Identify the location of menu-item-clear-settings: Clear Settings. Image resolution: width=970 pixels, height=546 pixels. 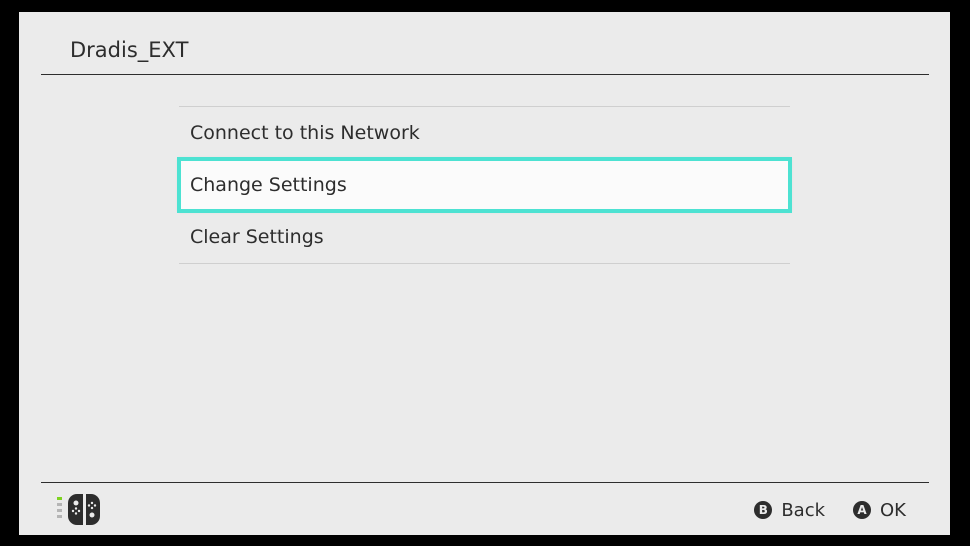
(484, 237).